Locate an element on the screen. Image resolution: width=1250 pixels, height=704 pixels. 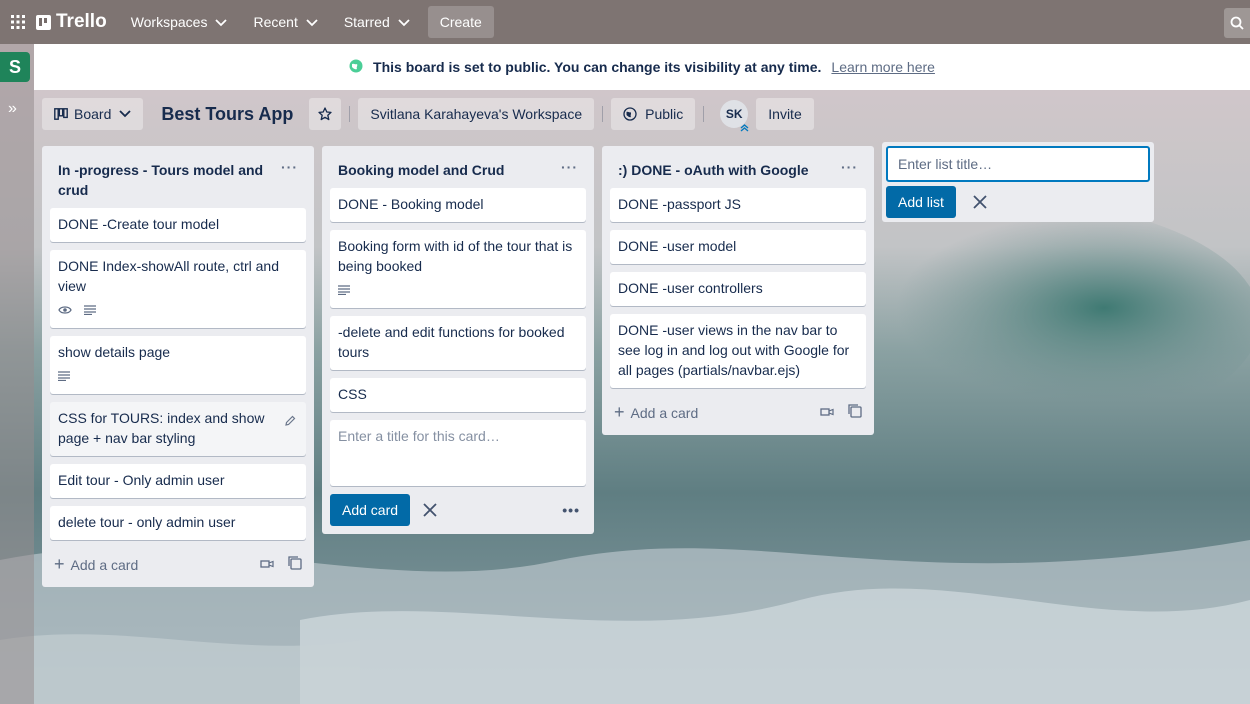
board-view-switcher: Board is located at coordinates (93, 114).